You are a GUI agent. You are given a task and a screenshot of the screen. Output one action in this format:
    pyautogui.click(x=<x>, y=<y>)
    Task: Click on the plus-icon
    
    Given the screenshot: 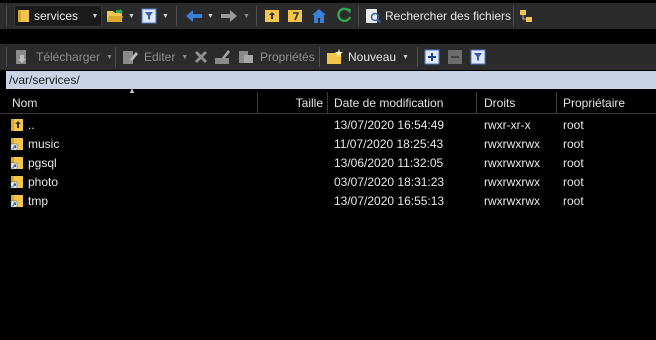 What is the action you would take?
    pyautogui.click(x=432, y=57)
    